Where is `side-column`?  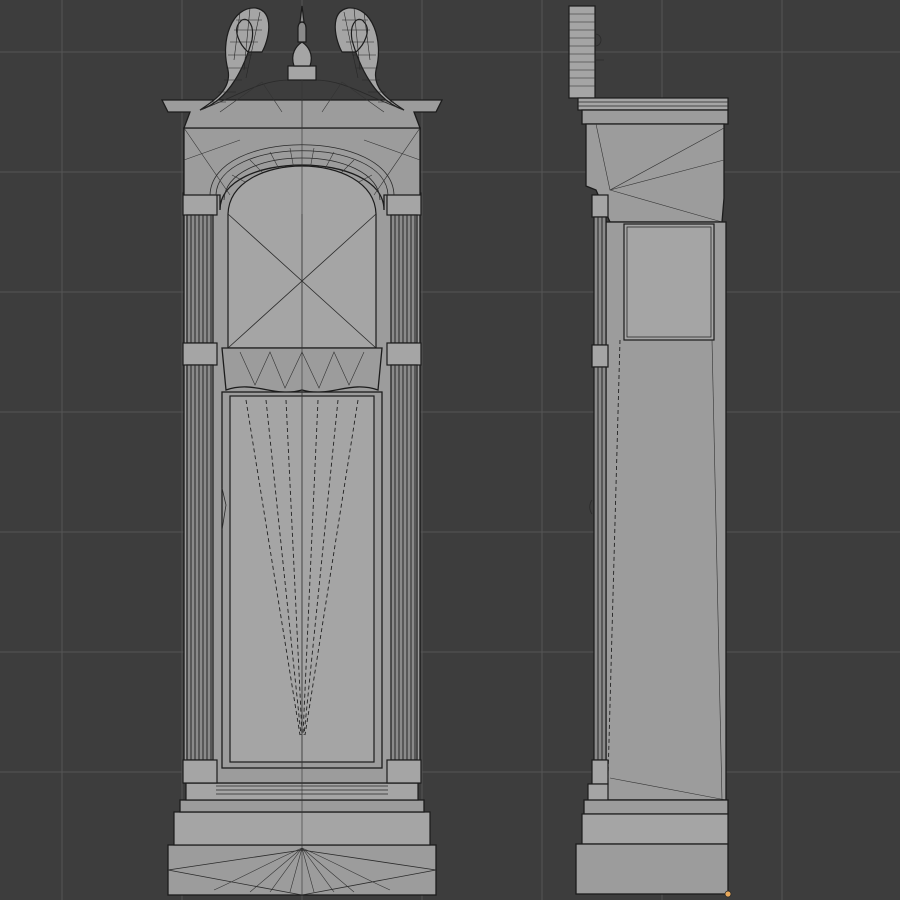
side-column is located at coordinates (599, 489).